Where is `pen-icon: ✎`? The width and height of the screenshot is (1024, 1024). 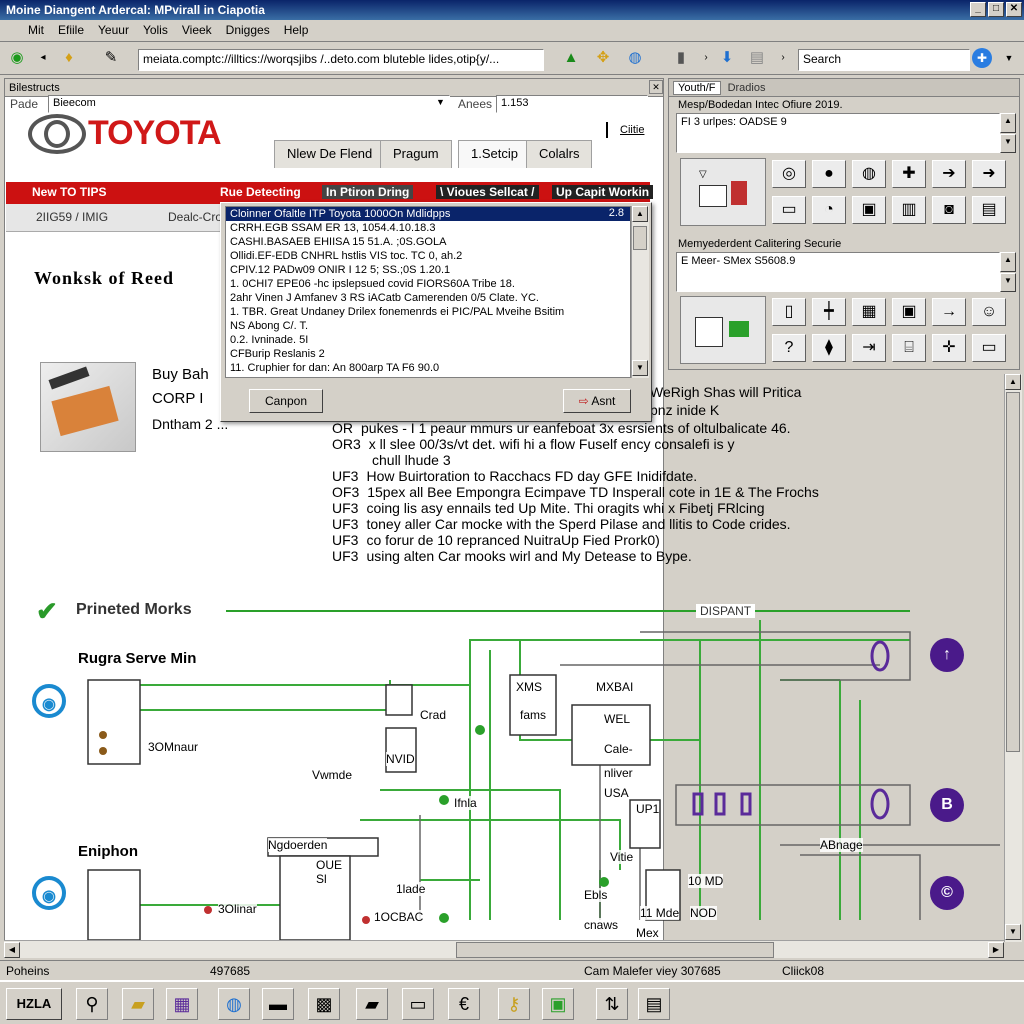 pen-icon: ✎ is located at coordinates (111, 58).